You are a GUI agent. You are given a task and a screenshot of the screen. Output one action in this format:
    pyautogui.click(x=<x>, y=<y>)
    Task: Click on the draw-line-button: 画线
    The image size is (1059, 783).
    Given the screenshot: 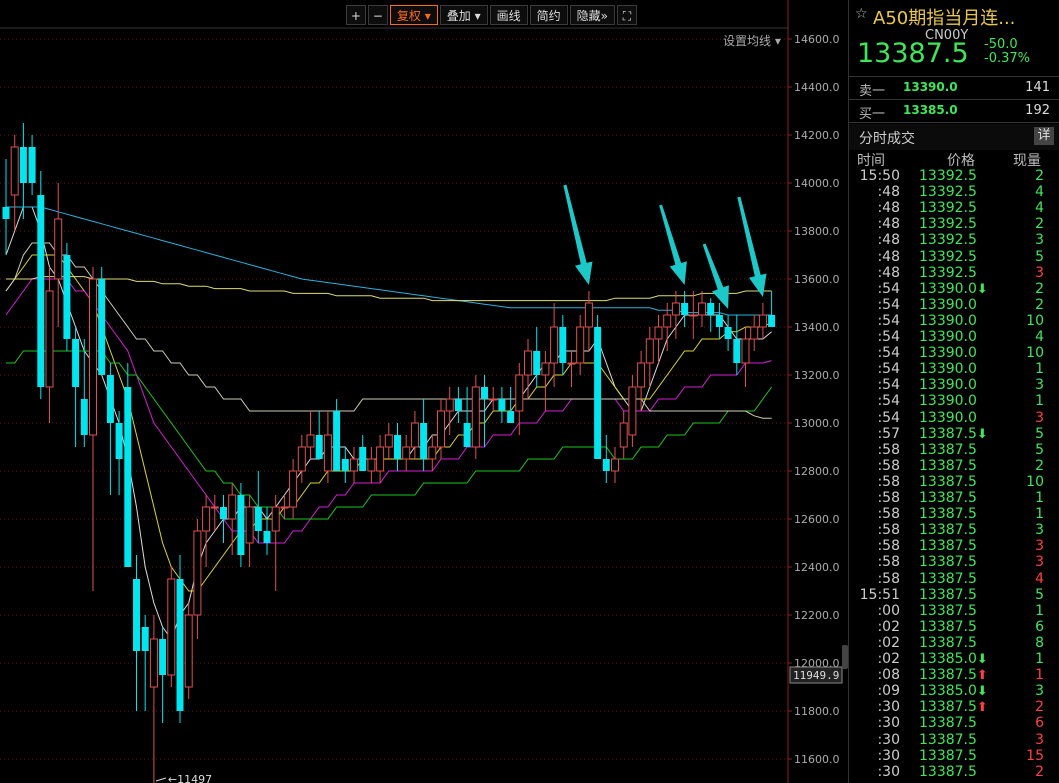 What is the action you would take?
    pyautogui.click(x=508, y=15)
    